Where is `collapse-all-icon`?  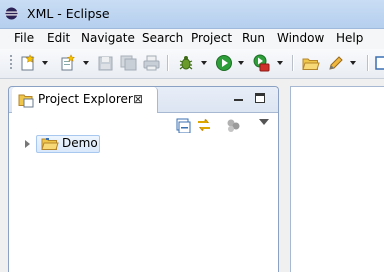
collapse-all-icon is located at coordinates (183, 126).